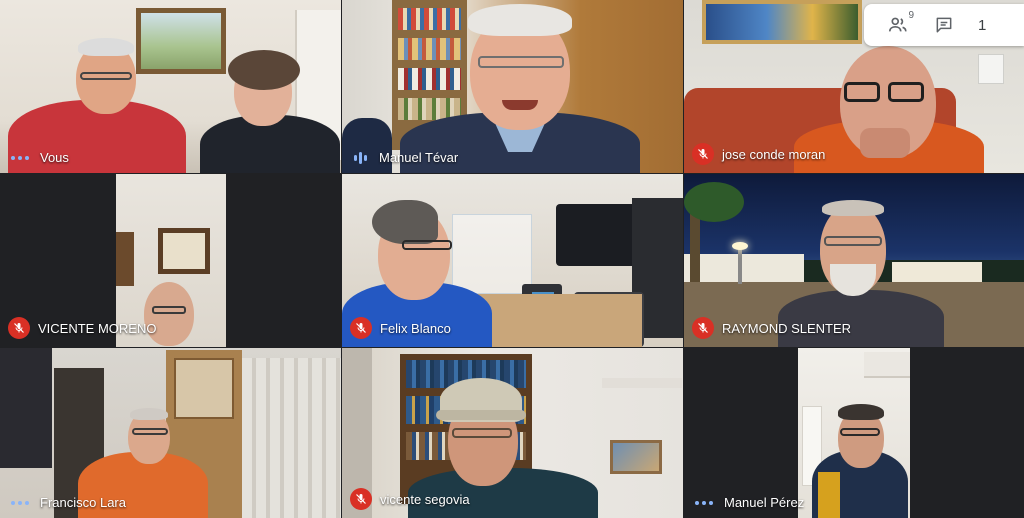 The height and width of the screenshot is (518, 1024). Describe the element at coordinates (419, 157) in the screenshot. I see `participant-name: Manuel Tévar` at that location.